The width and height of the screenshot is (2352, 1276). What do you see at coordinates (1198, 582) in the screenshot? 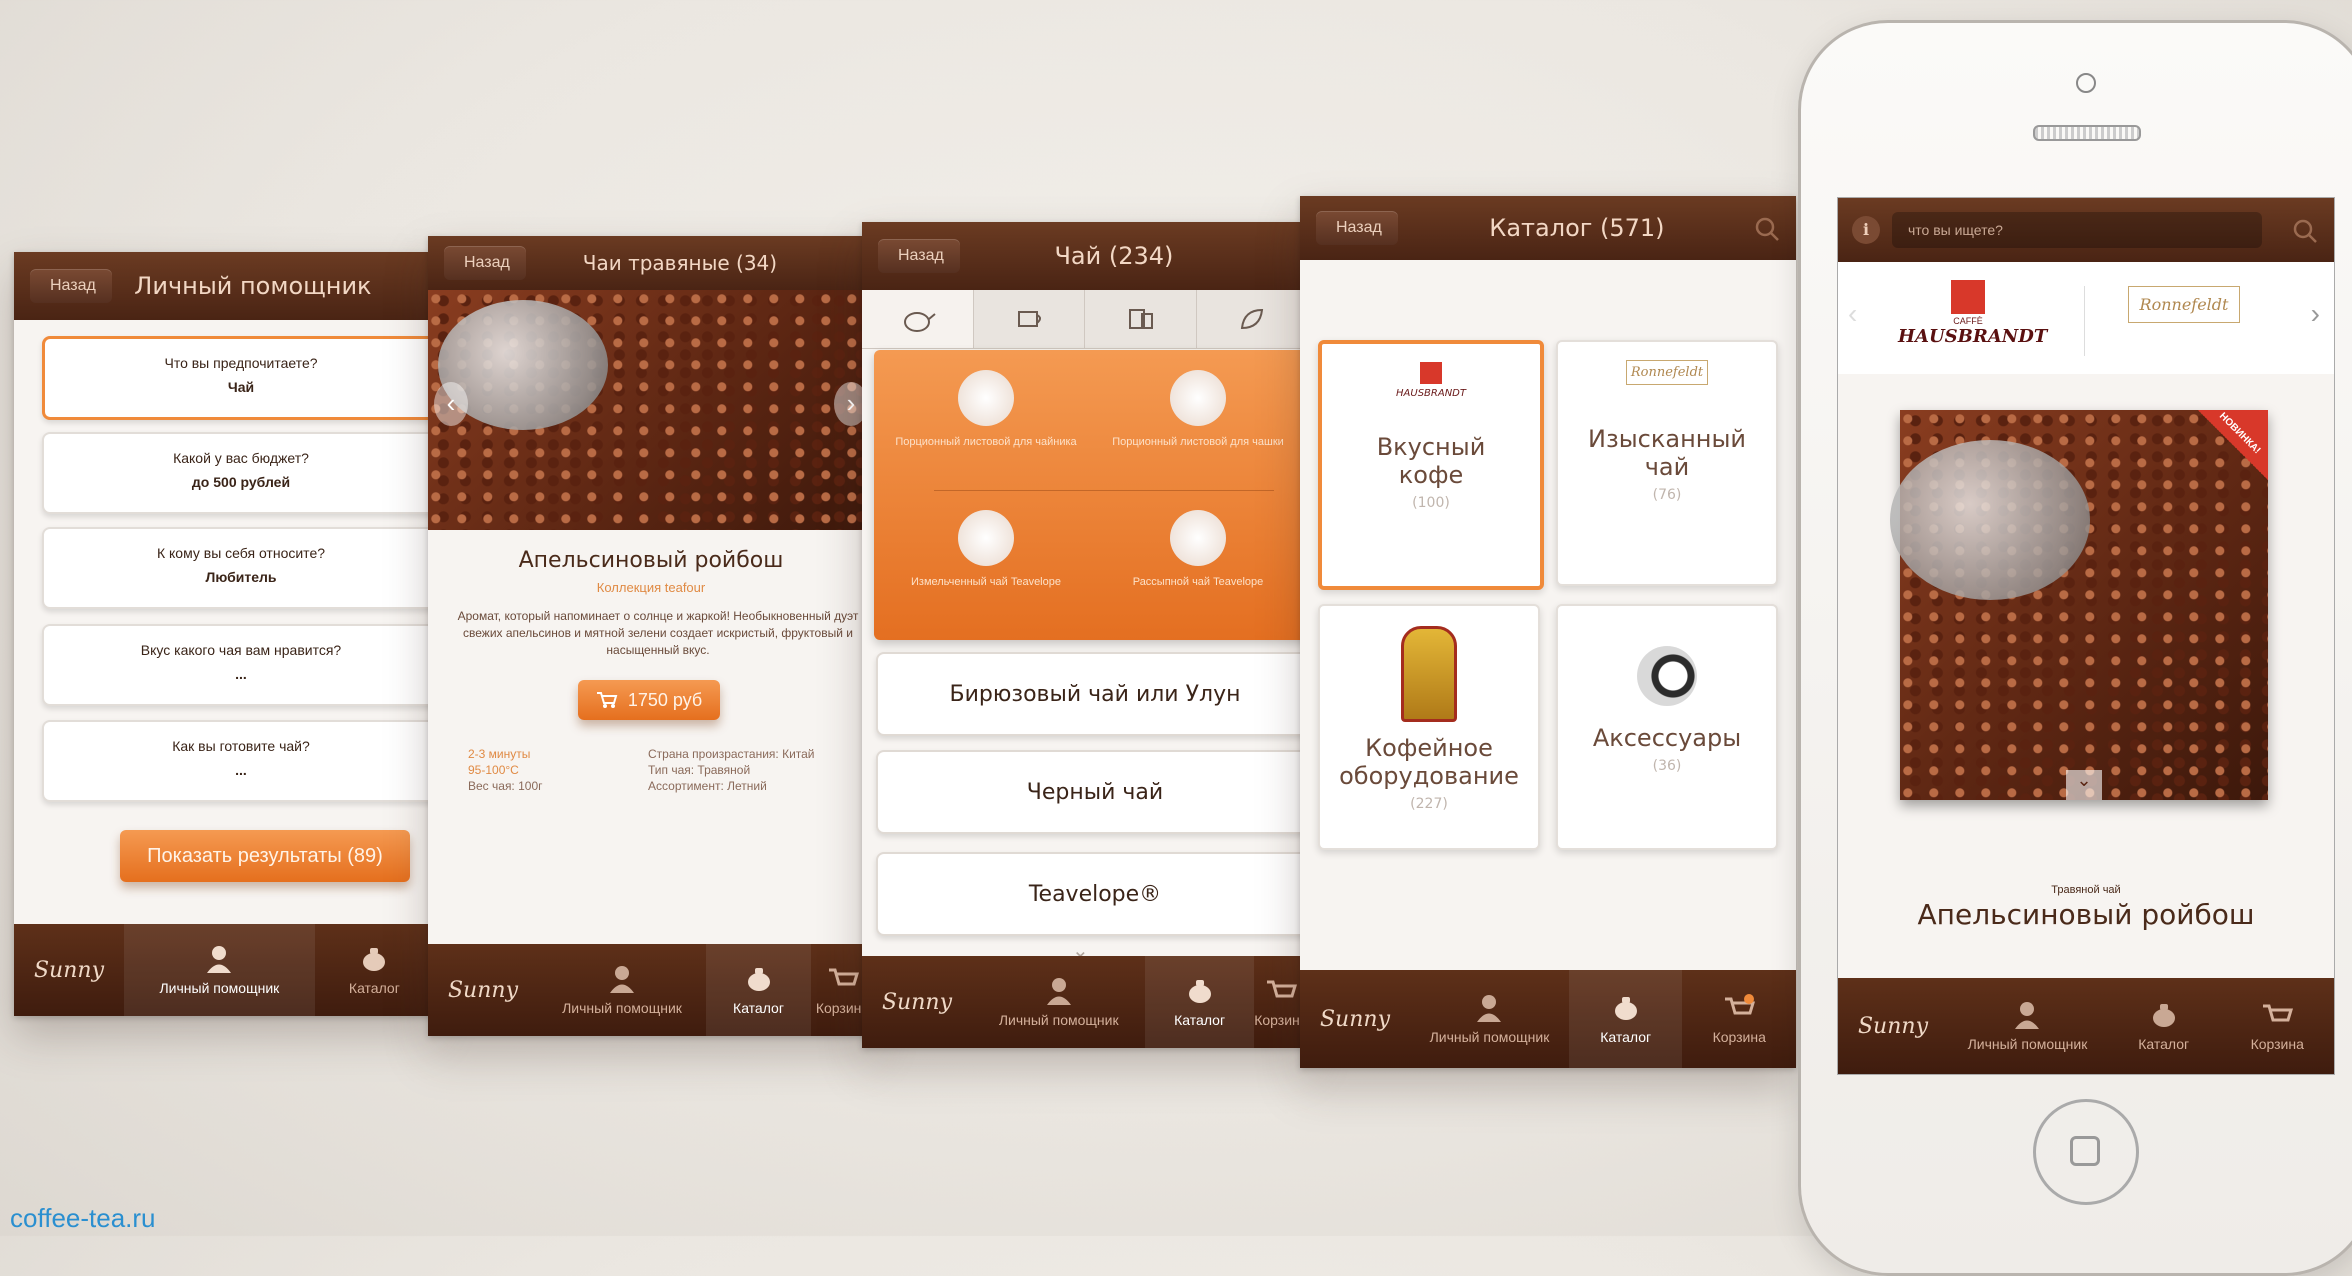
I see `grid-label: Рассыпной чай Teavelope` at bounding box center [1198, 582].